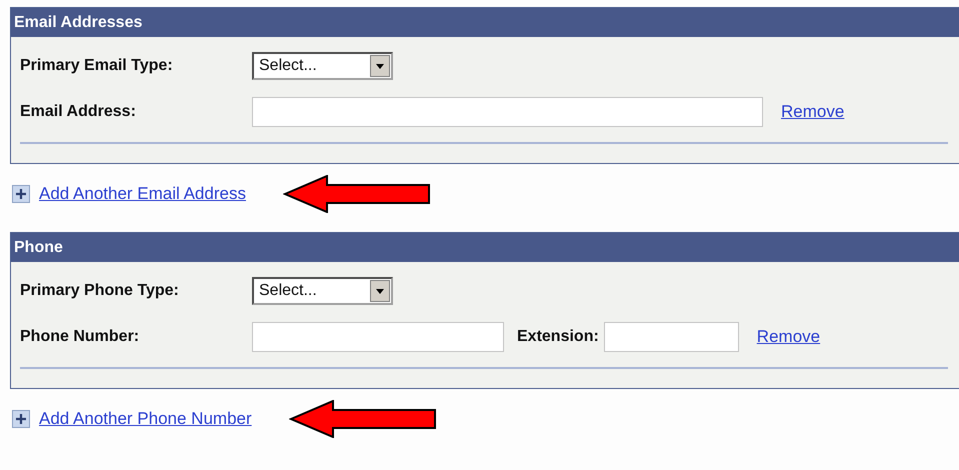  What do you see at coordinates (485, 22) in the screenshot?
I see `section-header: Email Addresses` at bounding box center [485, 22].